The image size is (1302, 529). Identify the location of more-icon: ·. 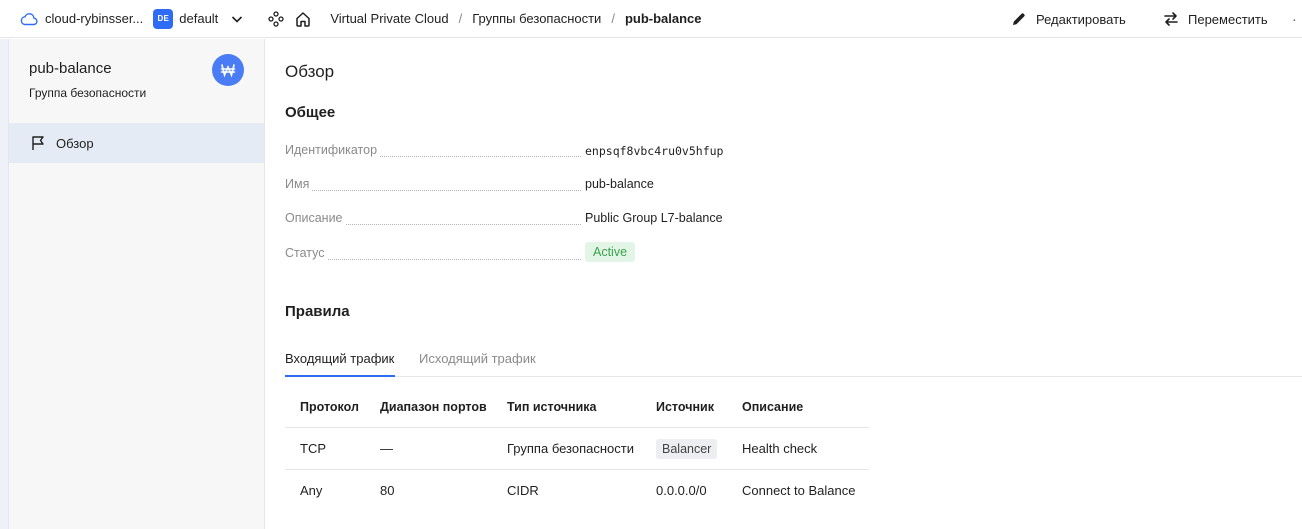
(1297, 19).